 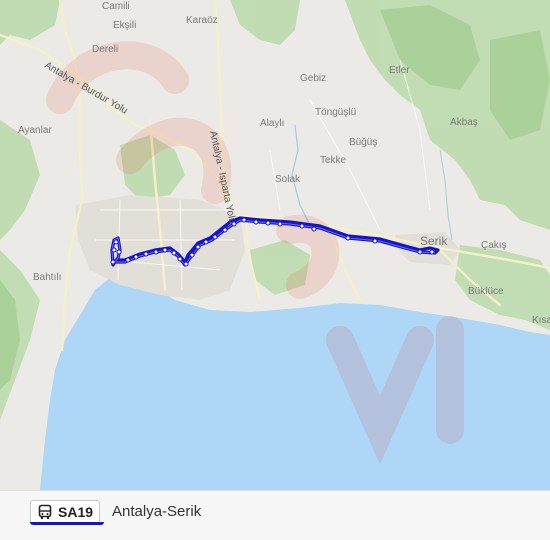 I want to click on place-label-bahtili: Bahtılı, so click(x=47, y=277).